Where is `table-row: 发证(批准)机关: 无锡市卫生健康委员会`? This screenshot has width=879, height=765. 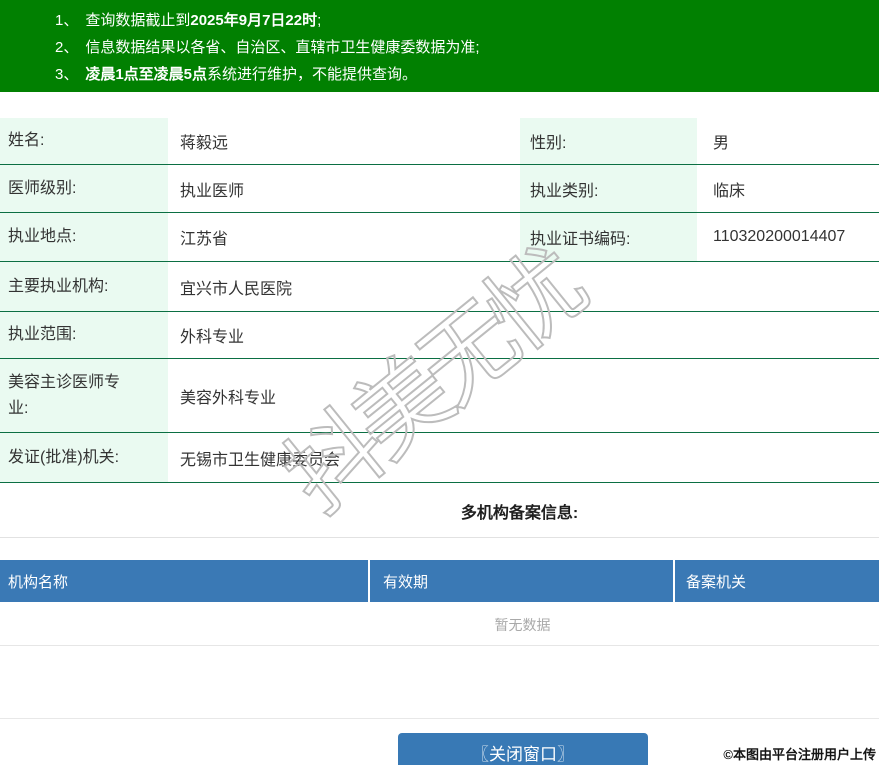 table-row: 发证(批准)机关: 无锡市卫生健康委员会 is located at coordinates (439, 458).